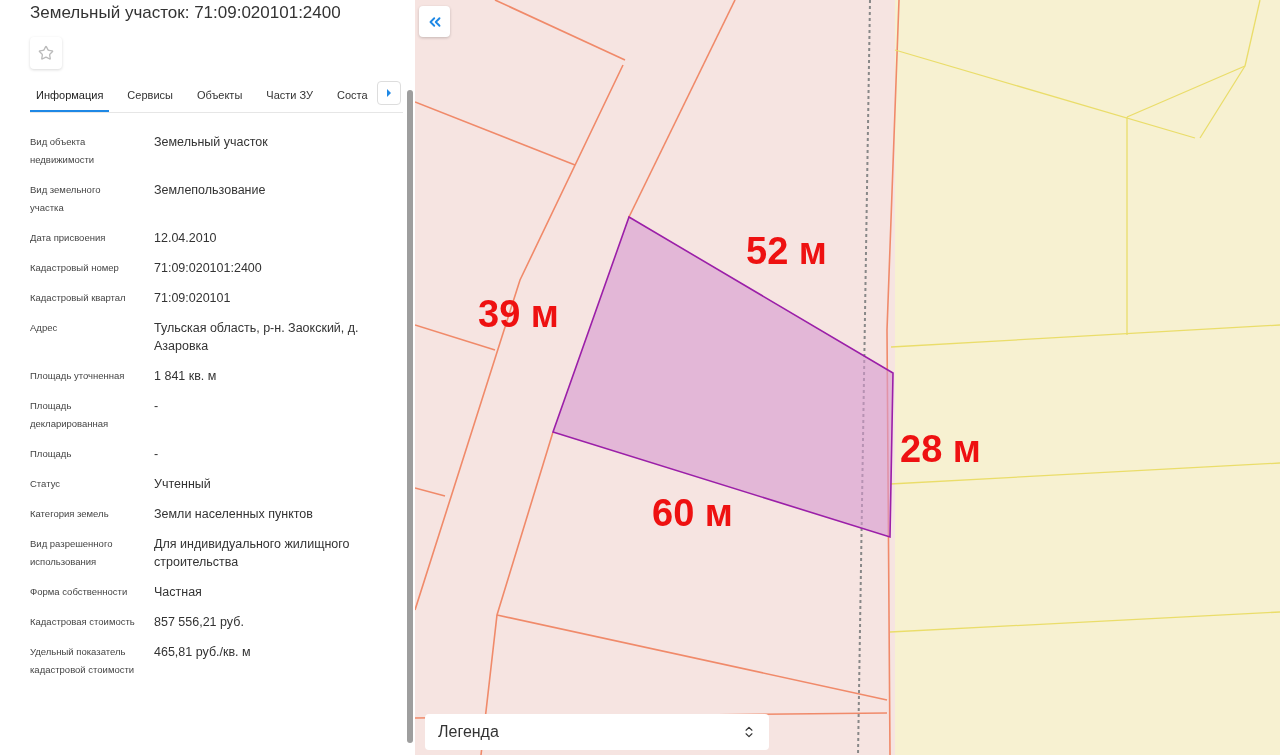 The width and height of the screenshot is (1280, 755). What do you see at coordinates (83, 660) in the screenshot?
I see `field-label: Удельный показатель кадастровой стоимости` at bounding box center [83, 660].